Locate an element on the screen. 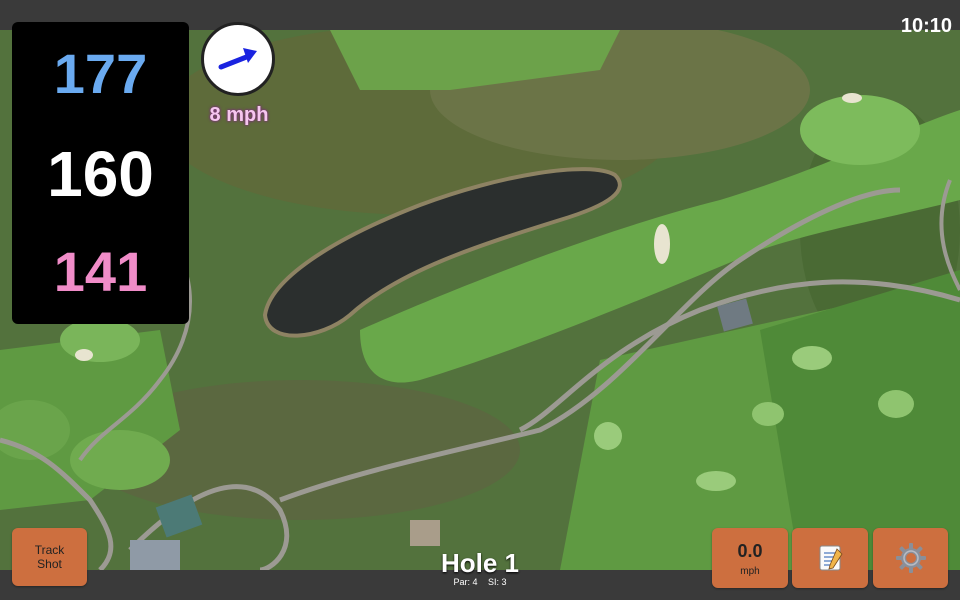 The width and height of the screenshot is (960, 600). wind-button-value: 0.0 is located at coordinates (750, 550).